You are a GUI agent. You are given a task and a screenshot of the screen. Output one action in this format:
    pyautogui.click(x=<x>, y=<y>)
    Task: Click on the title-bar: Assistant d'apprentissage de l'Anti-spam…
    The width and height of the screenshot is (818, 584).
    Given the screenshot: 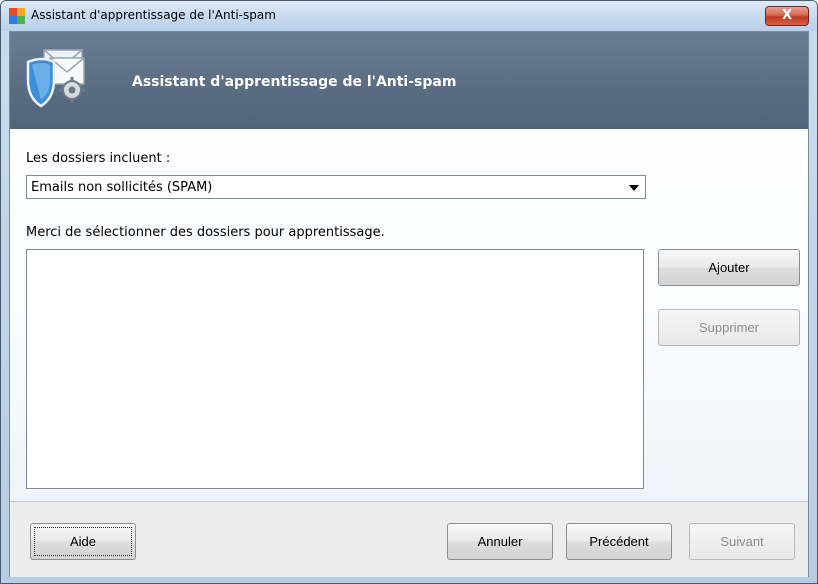 What is the action you would take?
    pyautogui.click(x=409, y=16)
    